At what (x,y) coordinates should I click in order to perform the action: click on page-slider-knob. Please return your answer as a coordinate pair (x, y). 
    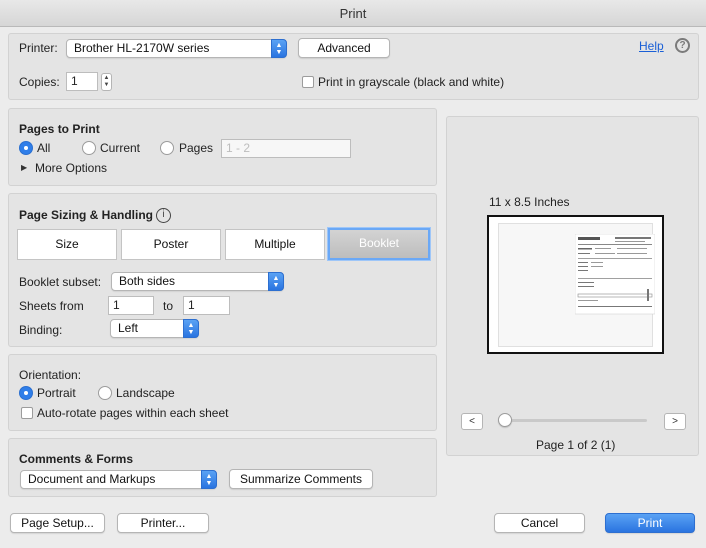
    Looking at the image, I should click on (505, 420).